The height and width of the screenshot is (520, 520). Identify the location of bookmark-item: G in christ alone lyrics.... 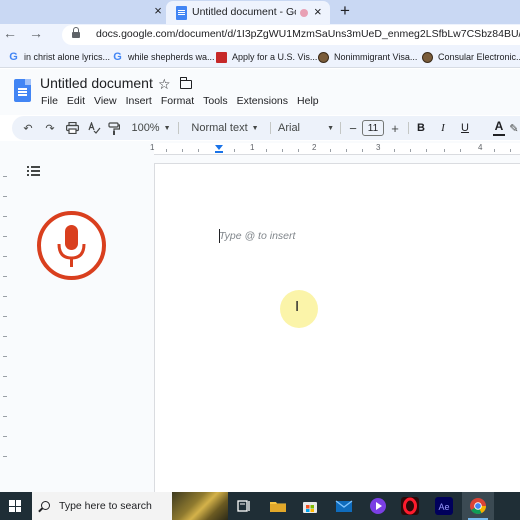
(59, 57).